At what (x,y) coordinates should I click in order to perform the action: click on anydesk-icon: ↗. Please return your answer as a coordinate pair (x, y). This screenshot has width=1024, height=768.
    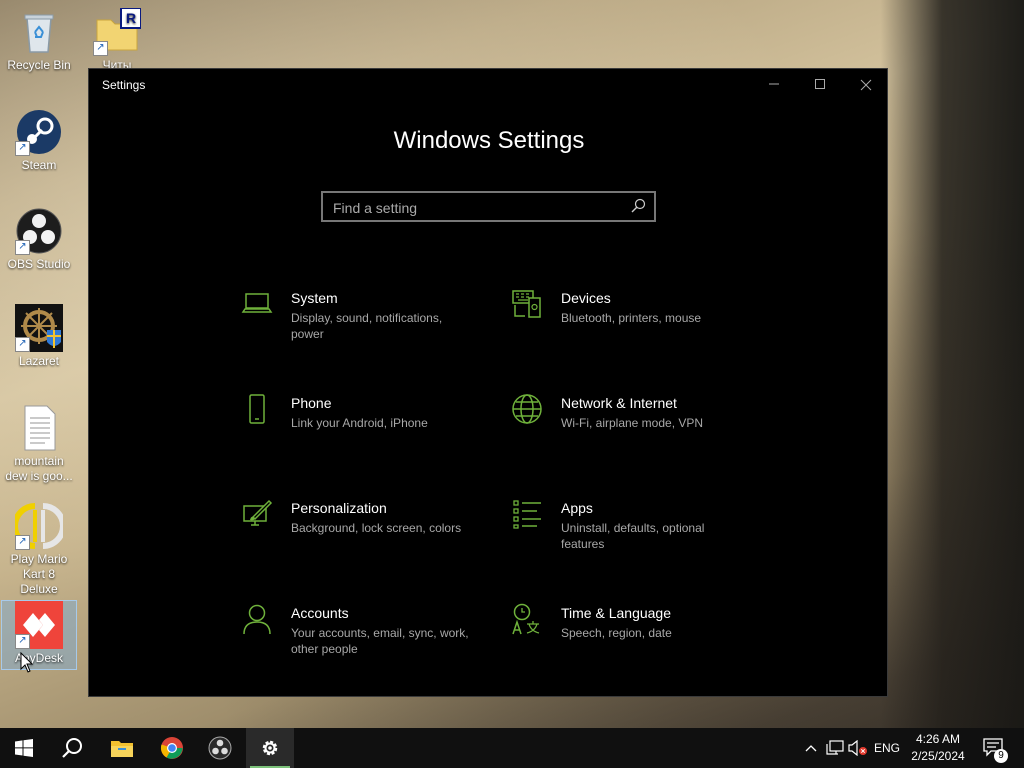
    Looking at the image, I should click on (39, 625).